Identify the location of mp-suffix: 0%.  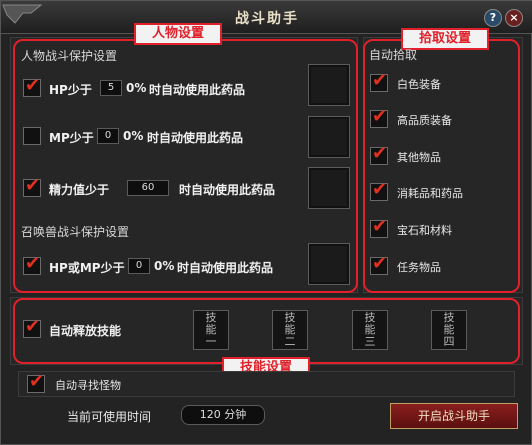
(133, 136).